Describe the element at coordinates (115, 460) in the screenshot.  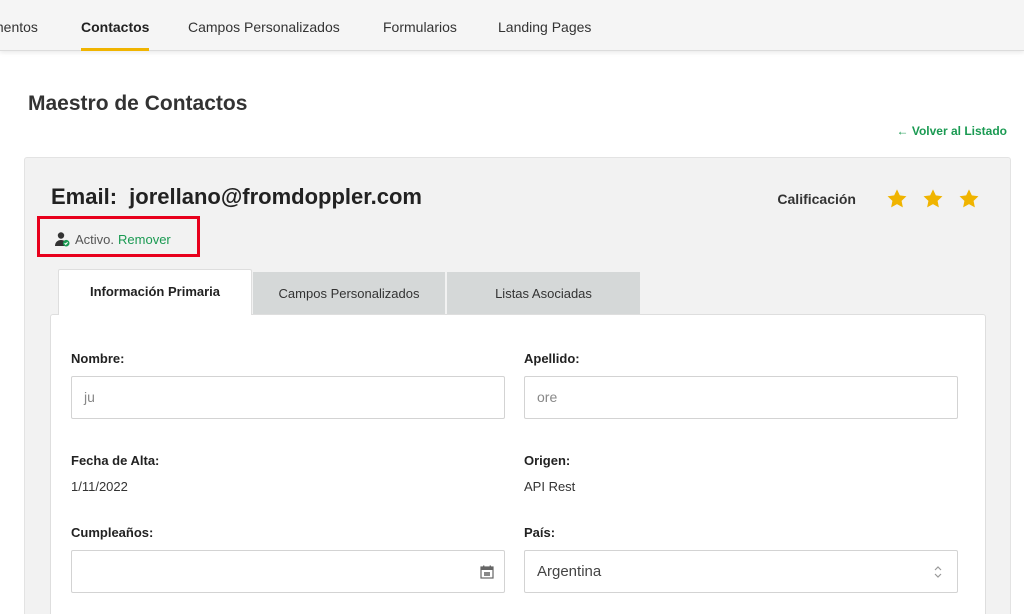
I see `fecha-alta-label: Fecha de Alta:` at that location.